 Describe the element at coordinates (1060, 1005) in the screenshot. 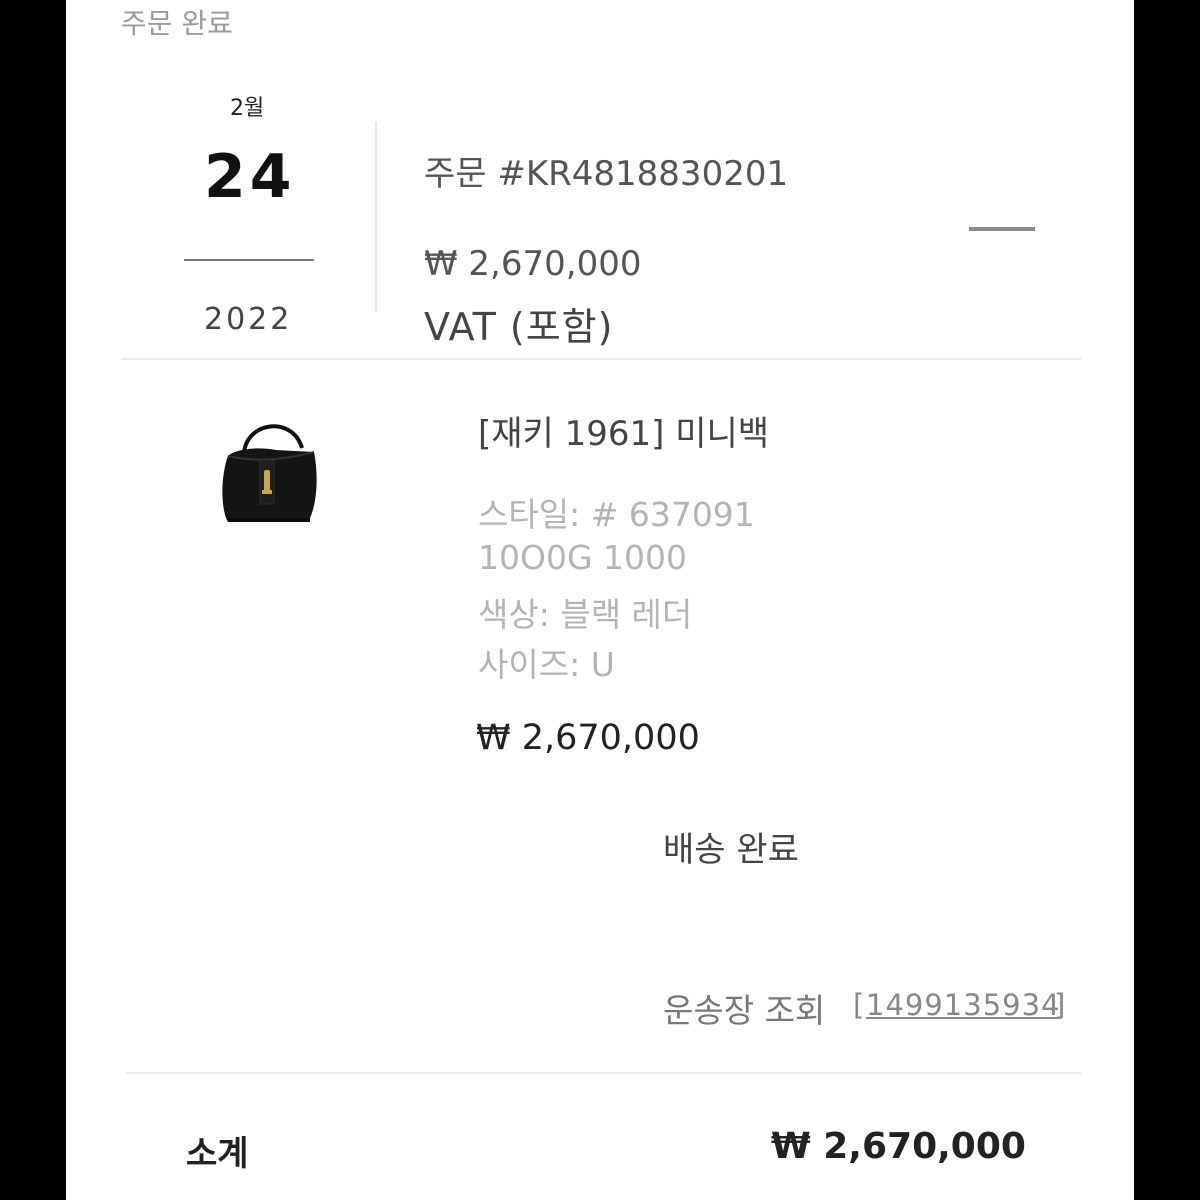

I see `tracking-bracket-close: ]` at that location.